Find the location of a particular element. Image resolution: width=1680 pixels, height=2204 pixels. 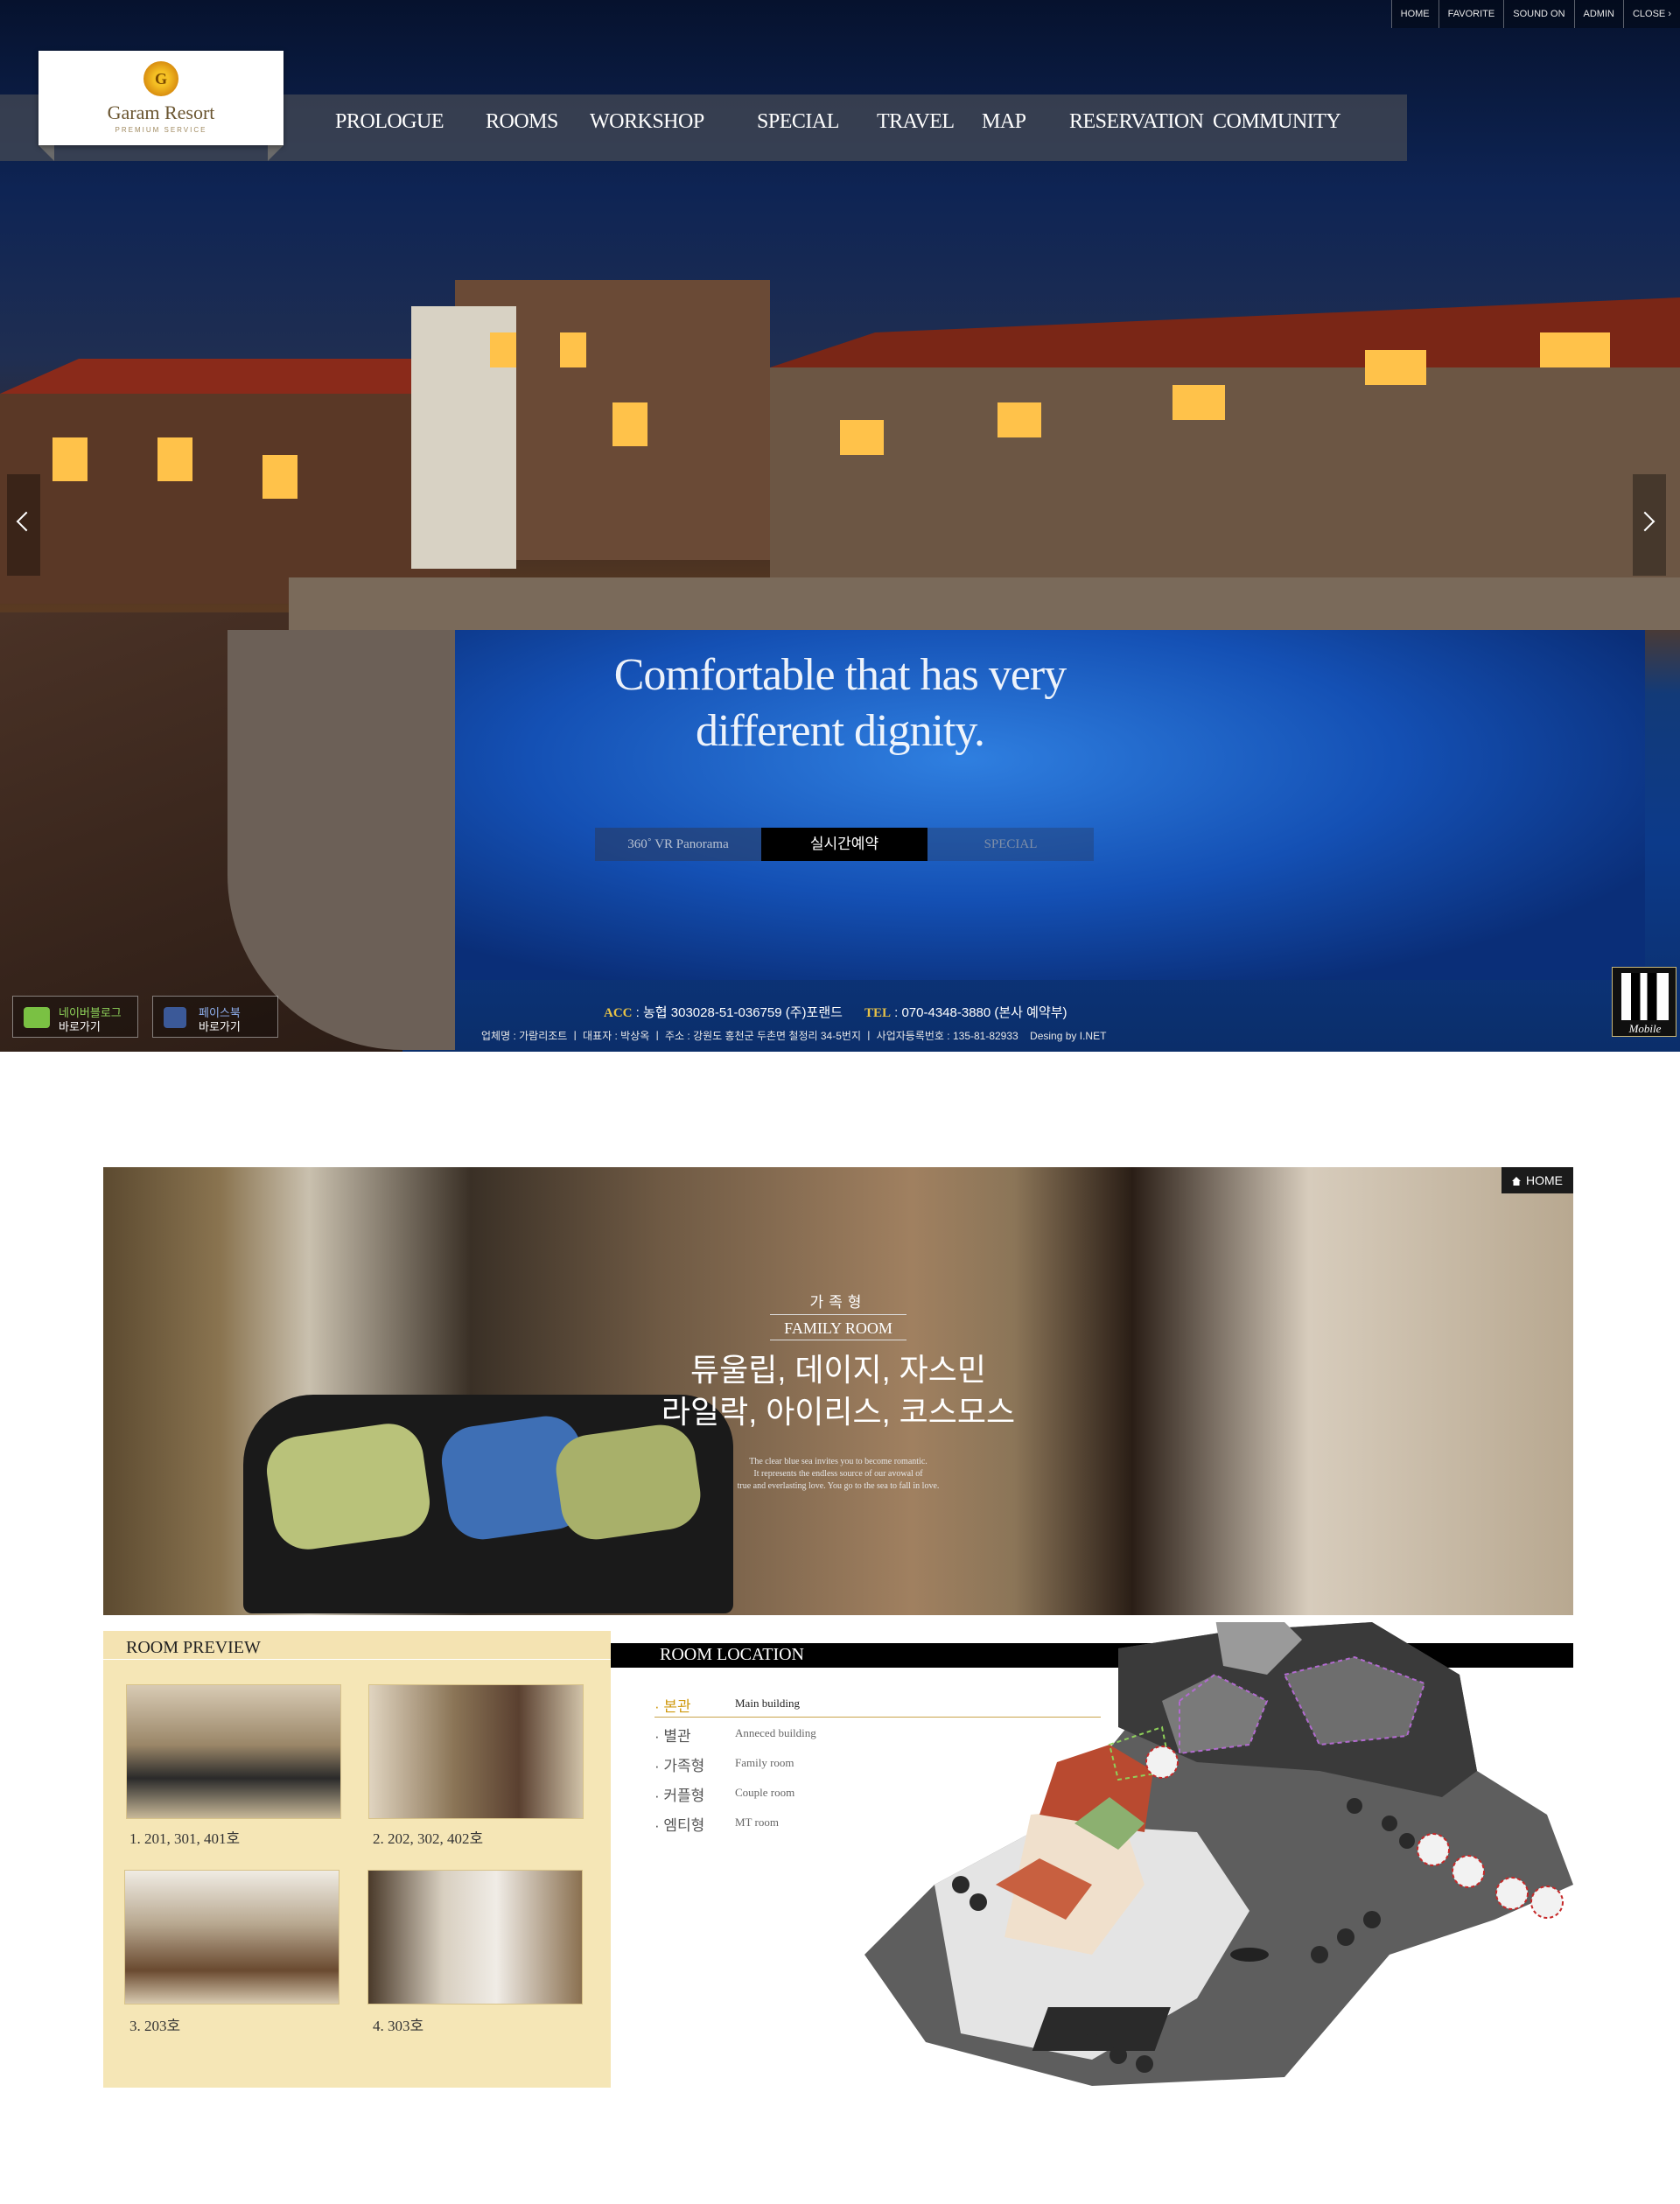

nav-prologue: PROLOGUE is located at coordinates (389, 122).